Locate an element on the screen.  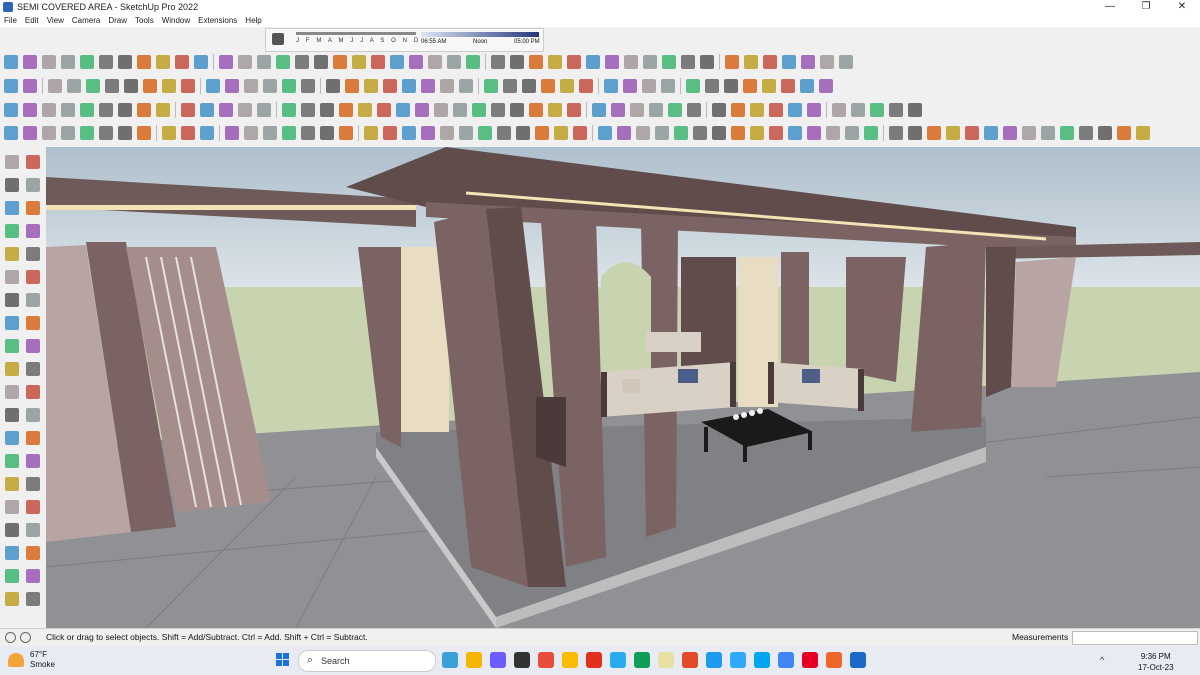
menu-edit: Edit is located at coordinates (32, 20).